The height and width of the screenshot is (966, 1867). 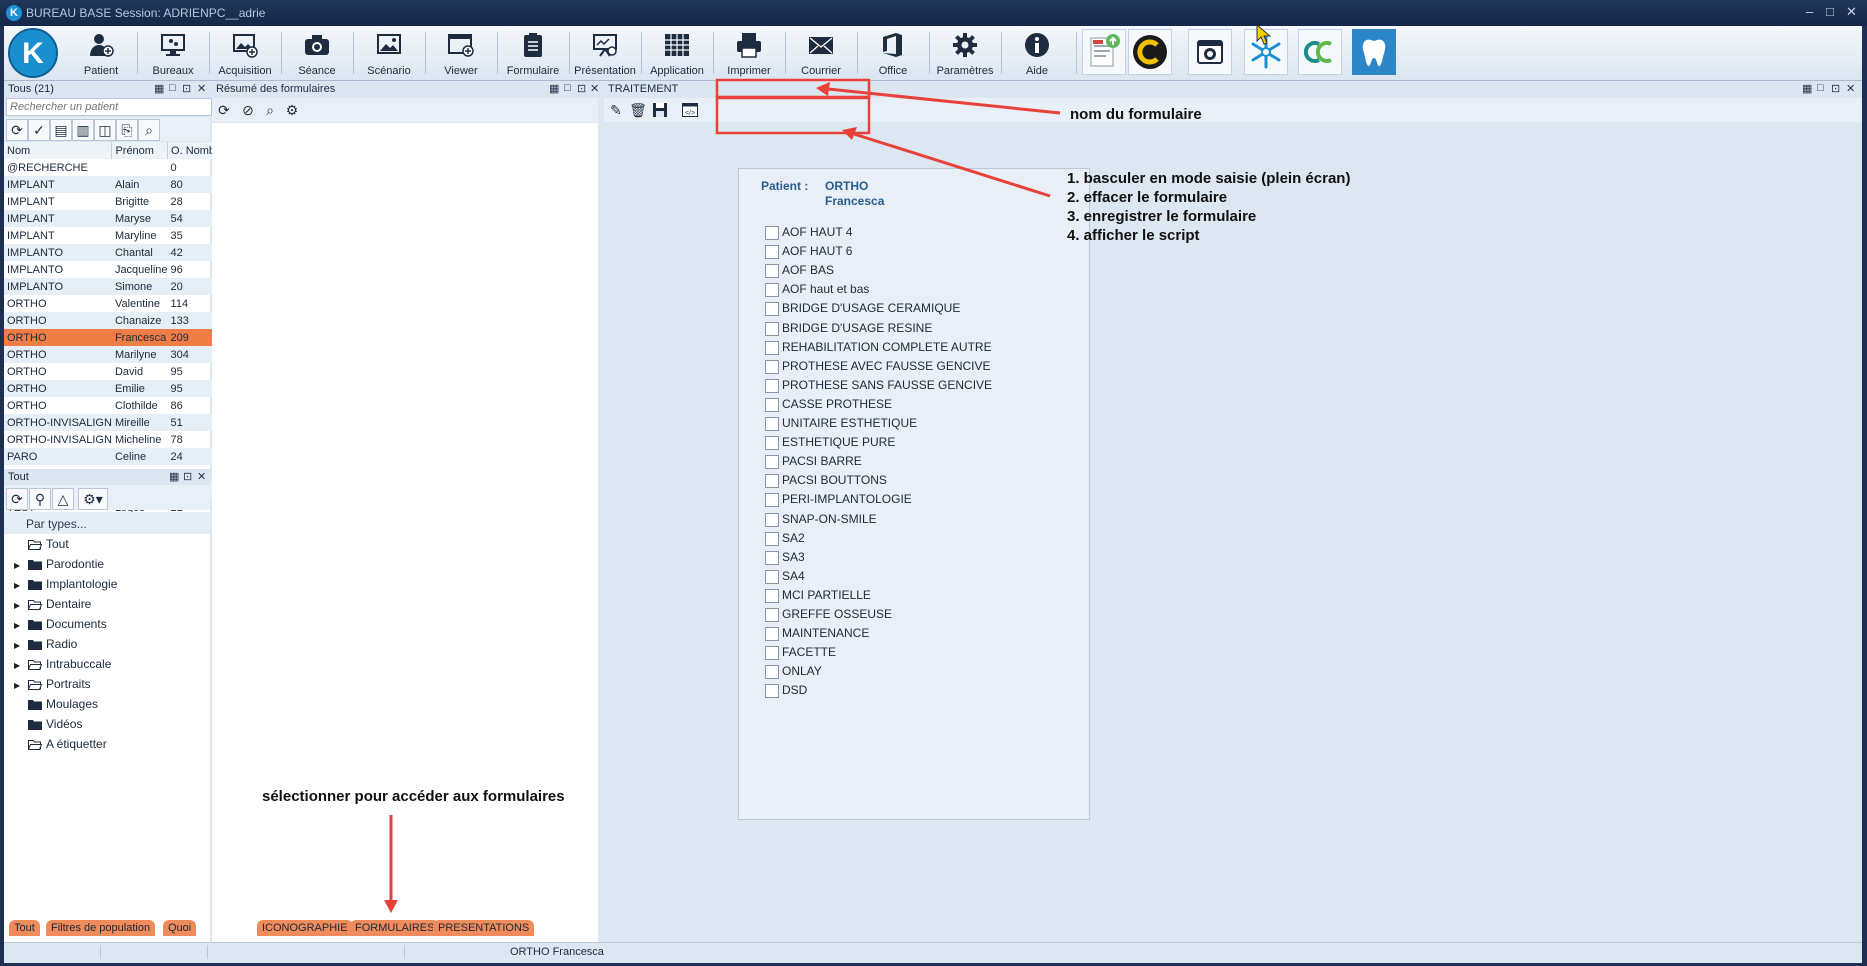 I want to click on annotation-step-1: 1. basculer en mode saisie (plein écran), so click(x=1209, y=178).